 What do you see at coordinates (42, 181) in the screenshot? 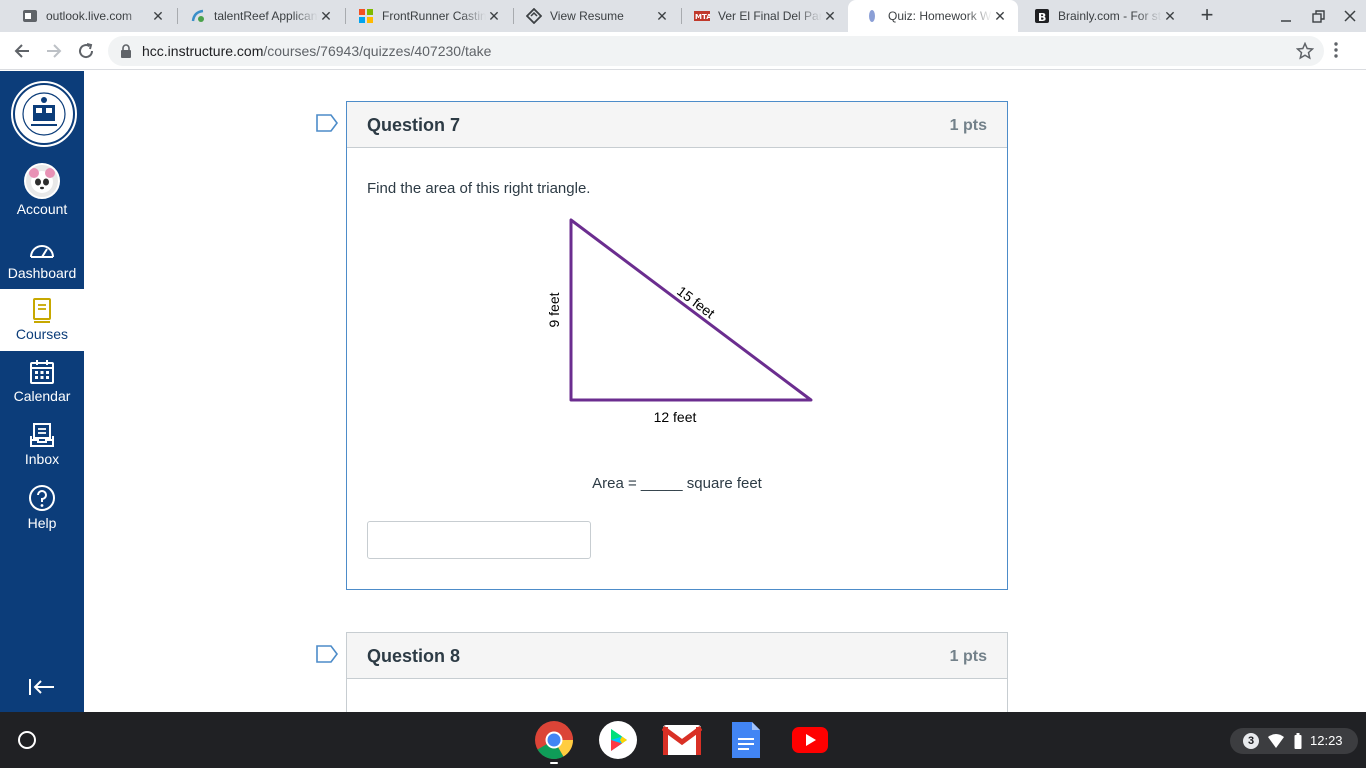
I see `account-avatar-icon` at bounding box center [42, 181].